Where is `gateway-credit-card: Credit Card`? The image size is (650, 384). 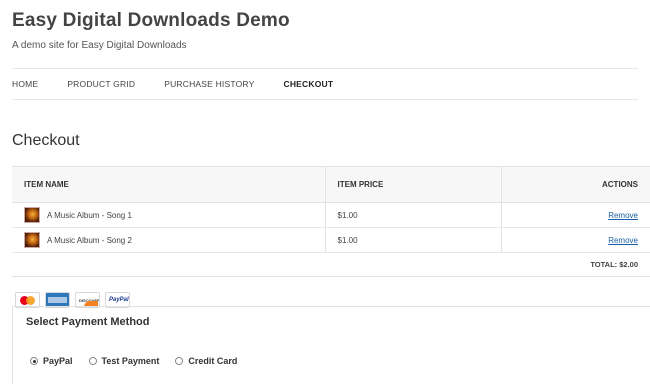
gateway-credit-card: Credit Card is located at coordinates (206, 361).